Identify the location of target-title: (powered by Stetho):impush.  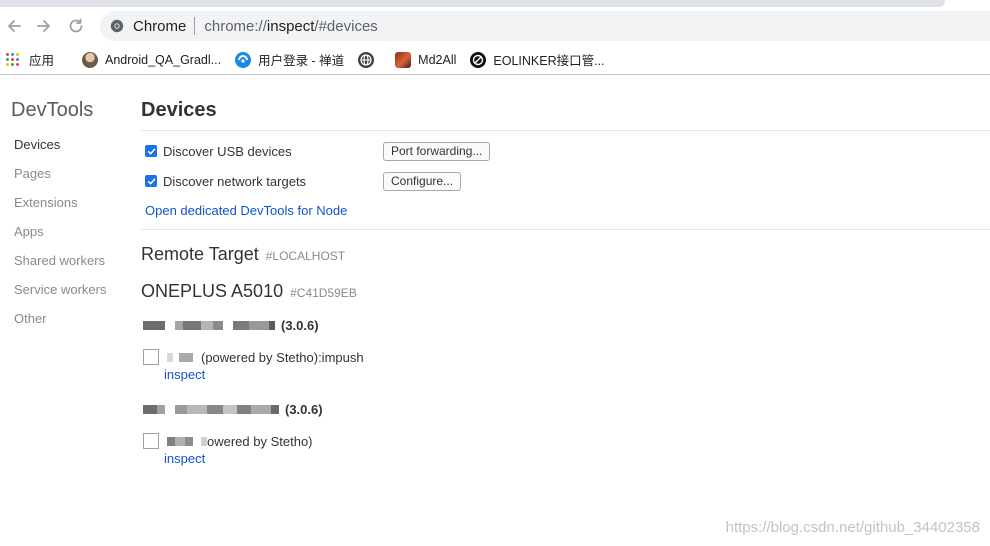
(265, 357).